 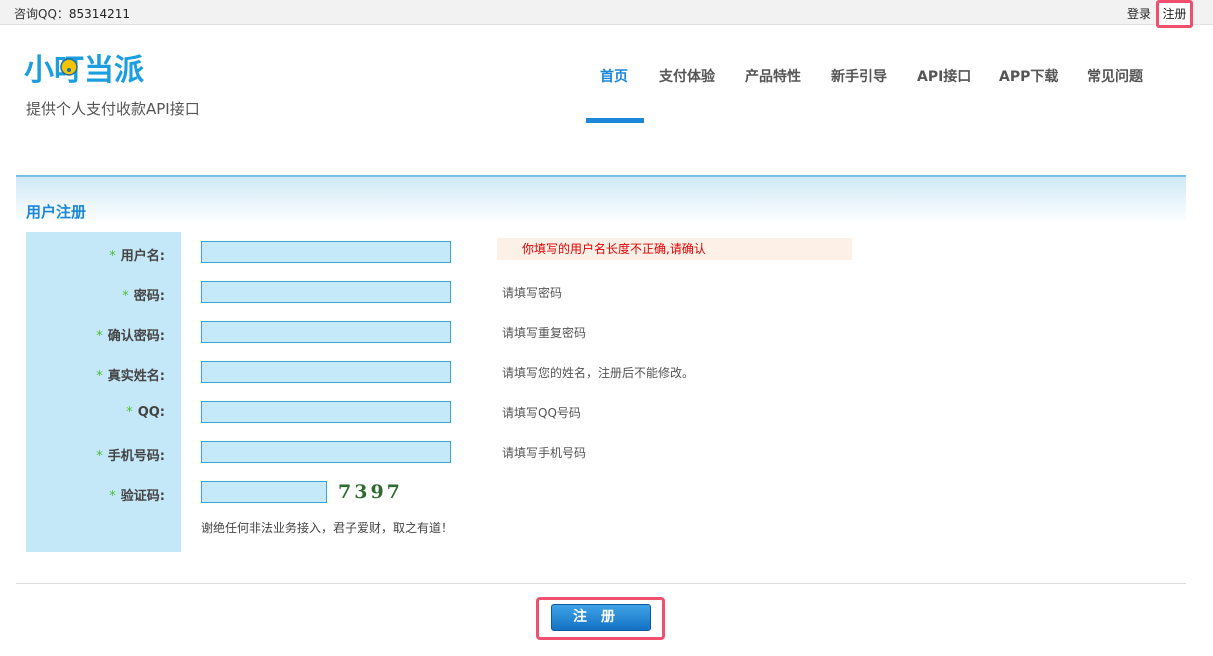 I want to click on bell-clapper, so click(x=69, y=70).